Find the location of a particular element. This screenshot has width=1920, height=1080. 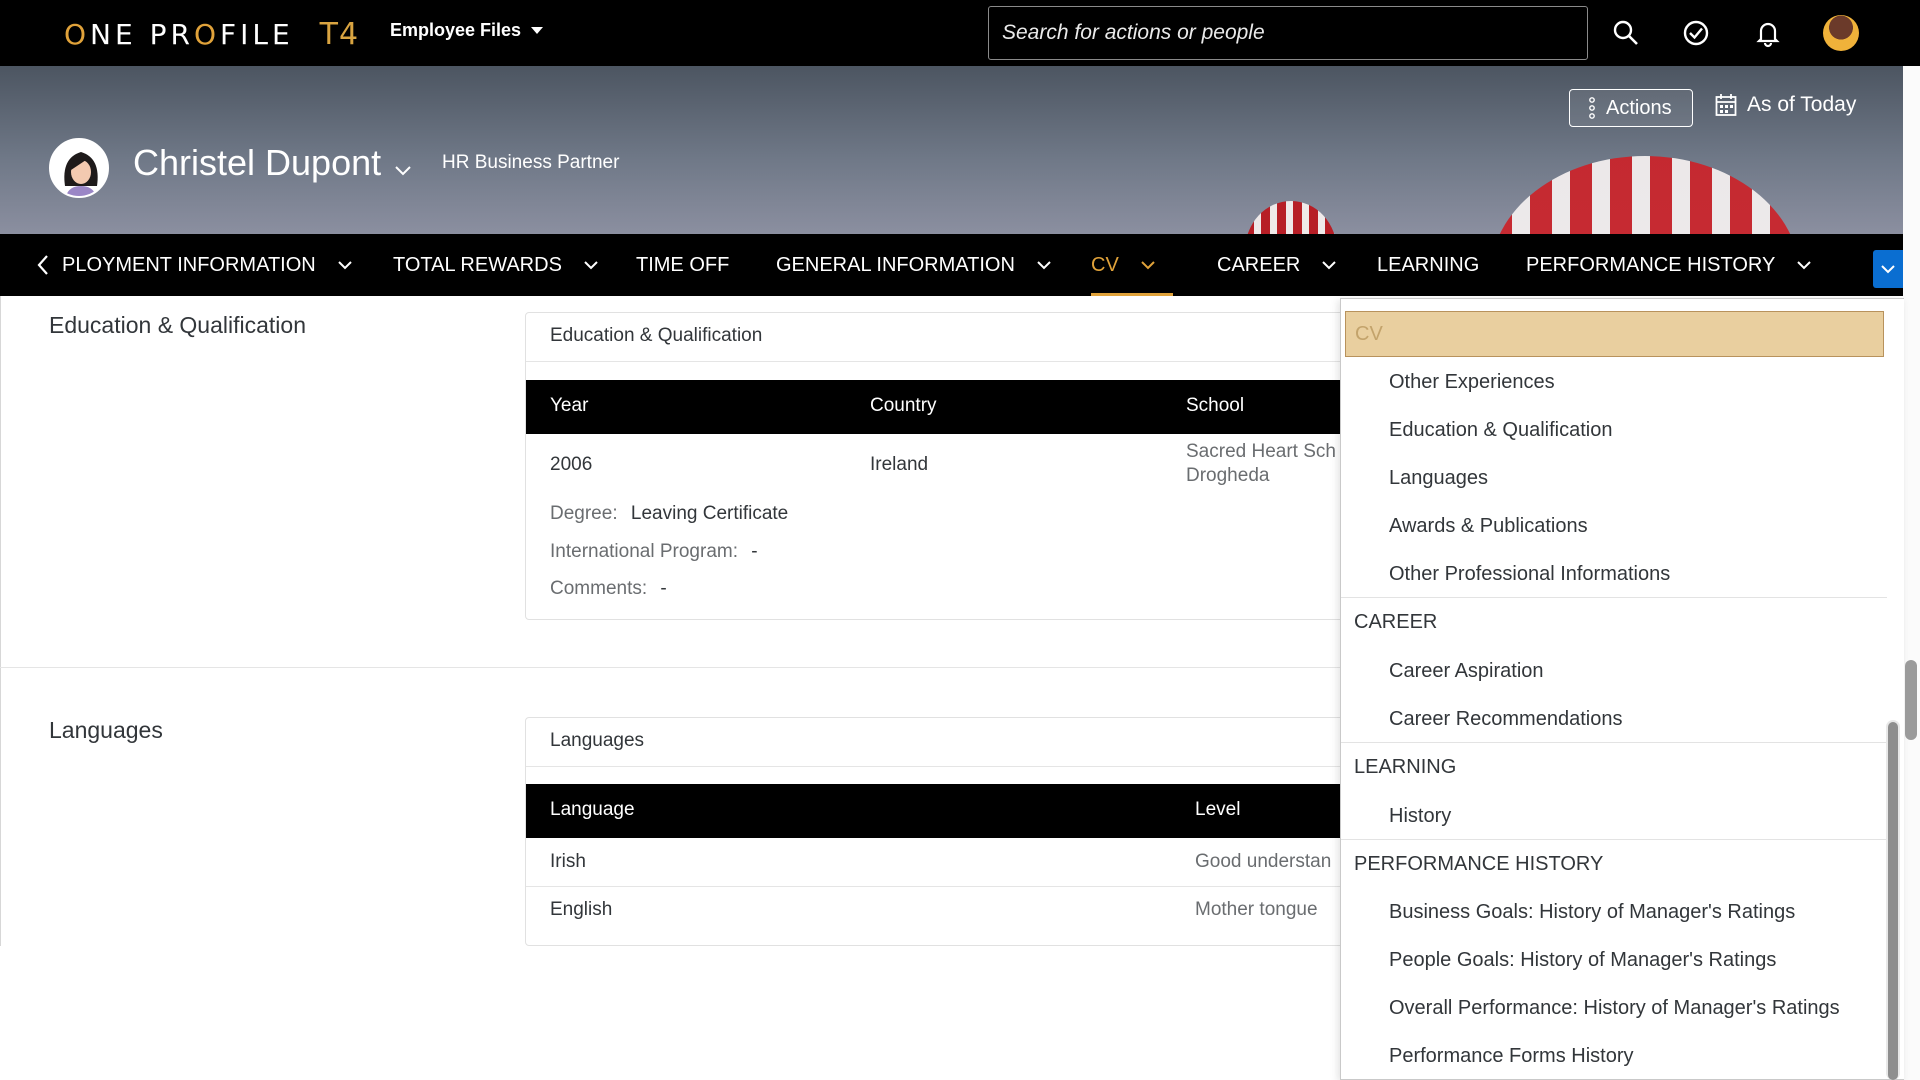

international-program-field: International Program: - is located at coordinates (654, 552).